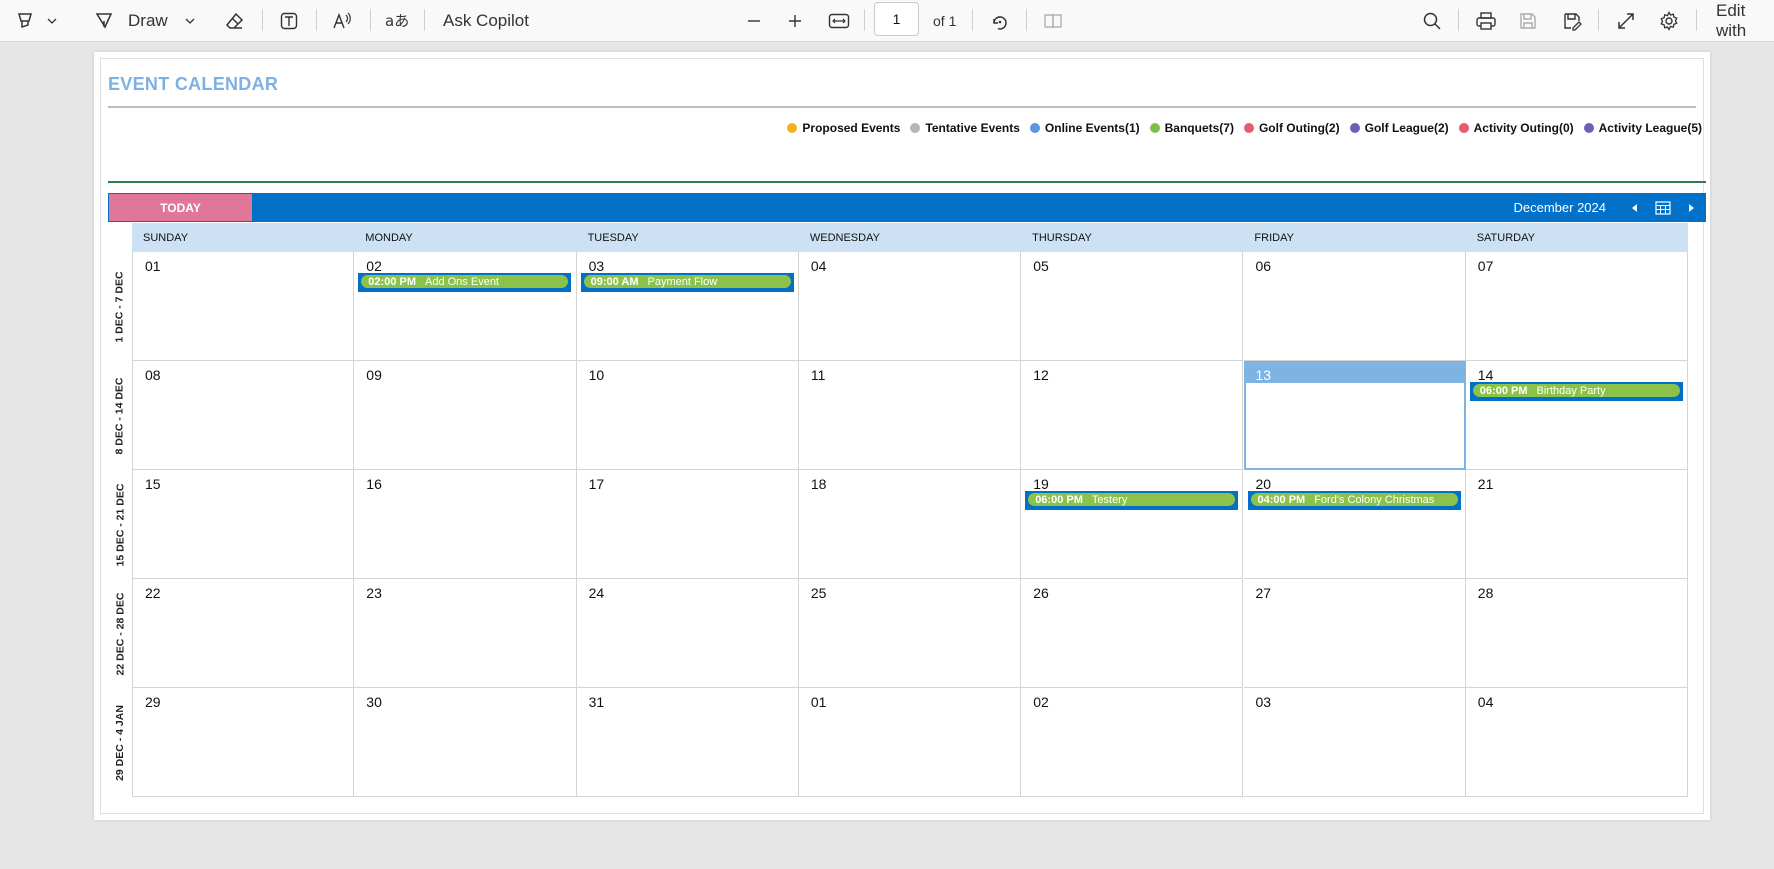 The image size is (1774, 869). What do you see at coordinates (795, 21) in the screenshot?
I see `zoom-in-icon` at bounding box center [795, 21].